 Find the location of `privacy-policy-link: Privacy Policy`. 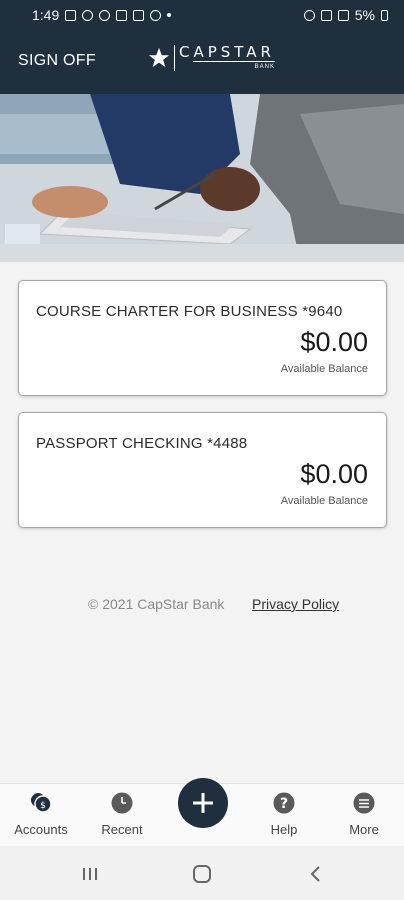

privacy-policy-link: Privacy Policy is located at coordinates (295, 604).